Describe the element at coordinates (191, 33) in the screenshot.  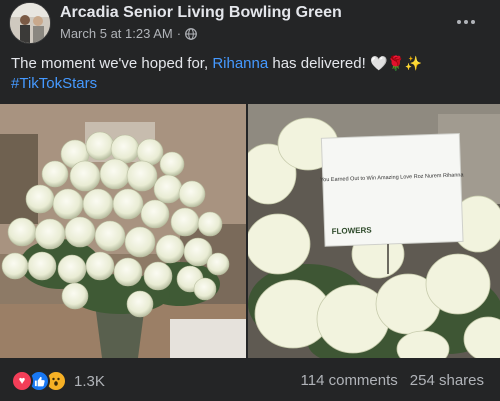
I see `globe-icon` at that location.